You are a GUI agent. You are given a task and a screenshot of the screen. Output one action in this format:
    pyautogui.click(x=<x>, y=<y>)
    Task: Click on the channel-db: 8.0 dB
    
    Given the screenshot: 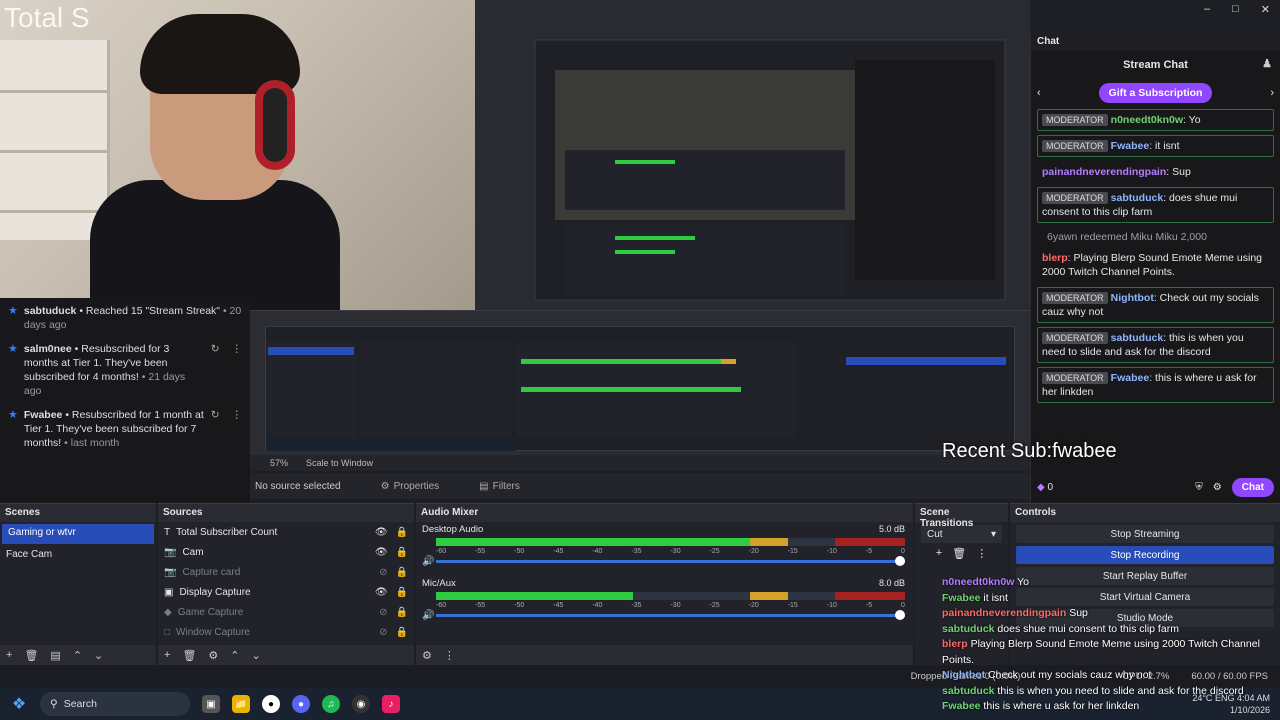 What is the action you would take?
    pyautogui.click(x=891, y=583)
    